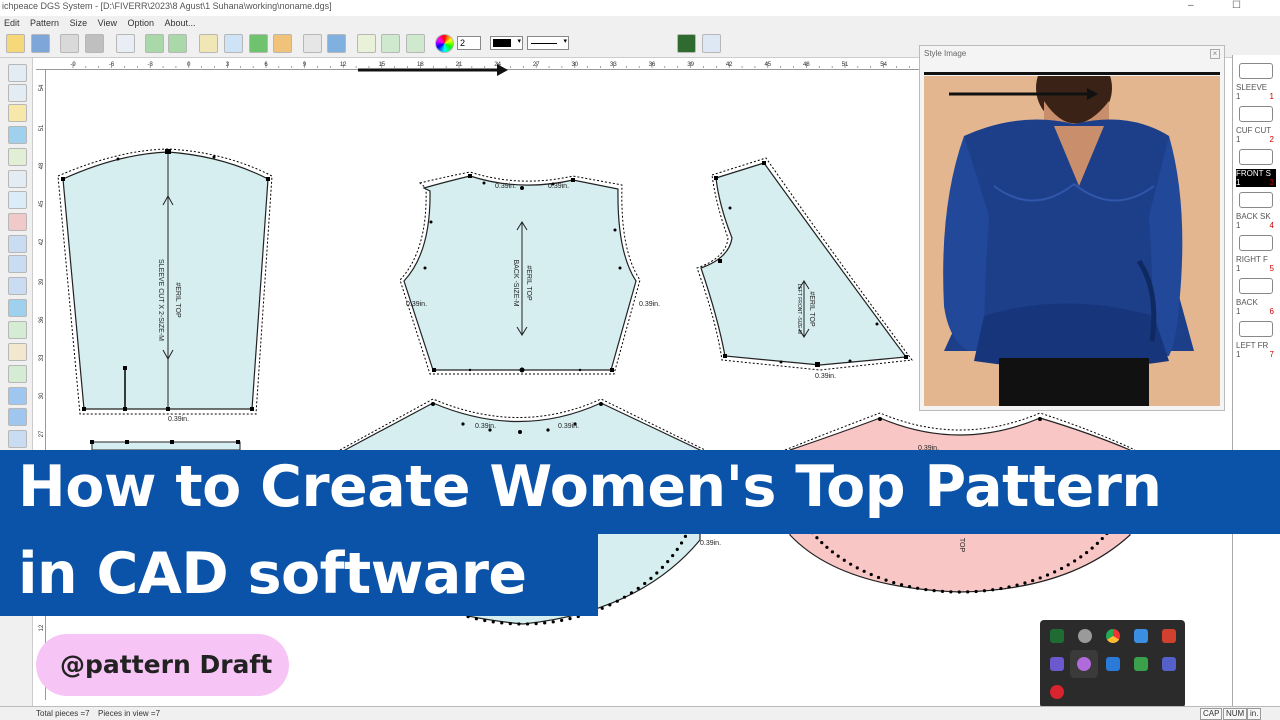 Image resolution: width=1280 pixels, height=720 pixels. What do you see at coordinates (1057, 664) in the screenshot?
I see `stream-icon` at bounding box center [1057, 664].